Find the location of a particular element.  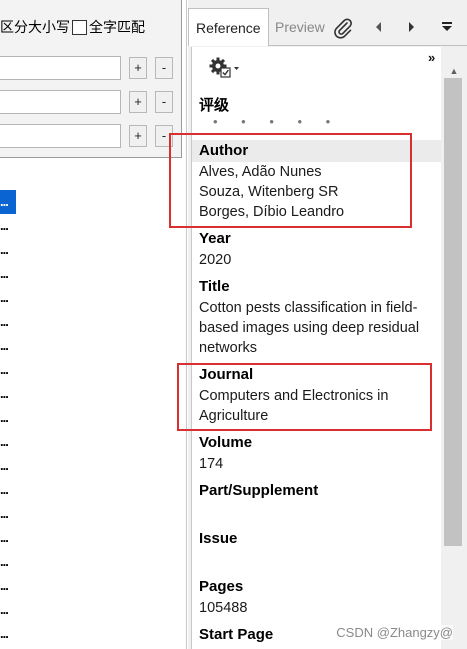

vertical-scrollbar: ▲ is located at coordinates (454, 356).